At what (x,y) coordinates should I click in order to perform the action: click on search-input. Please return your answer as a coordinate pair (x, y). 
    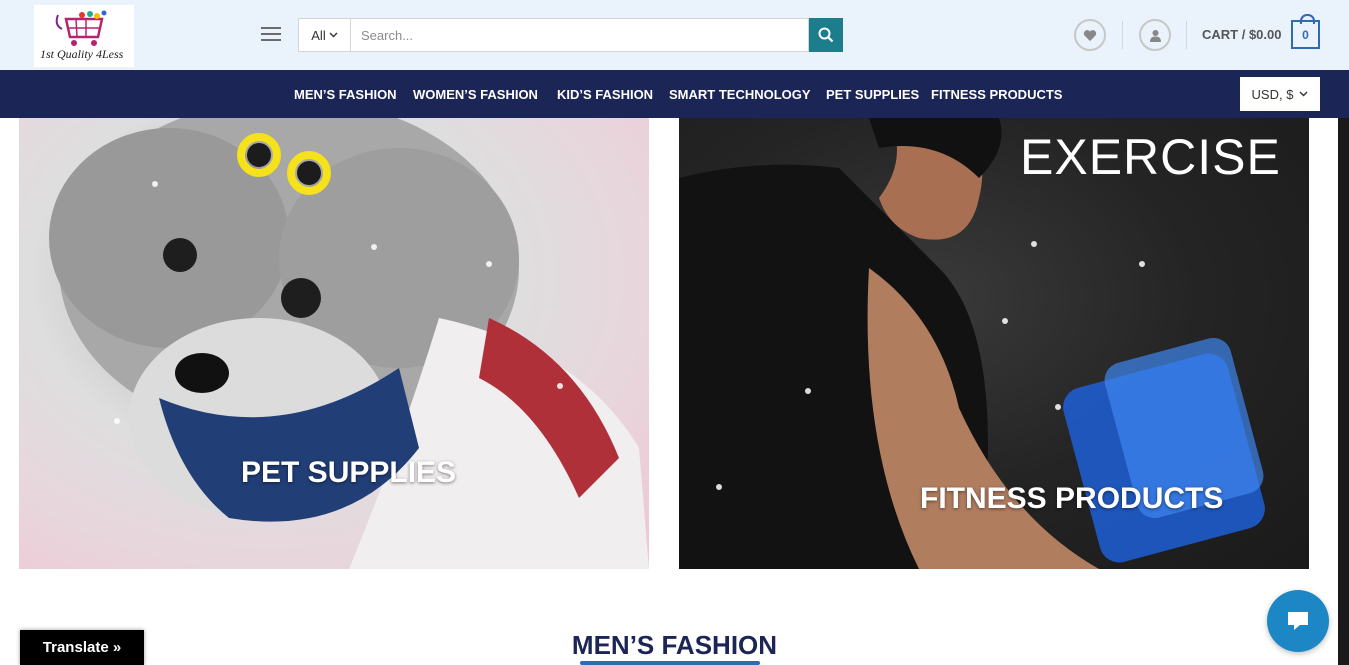
    Looking at the image, I should click on (580, 35).